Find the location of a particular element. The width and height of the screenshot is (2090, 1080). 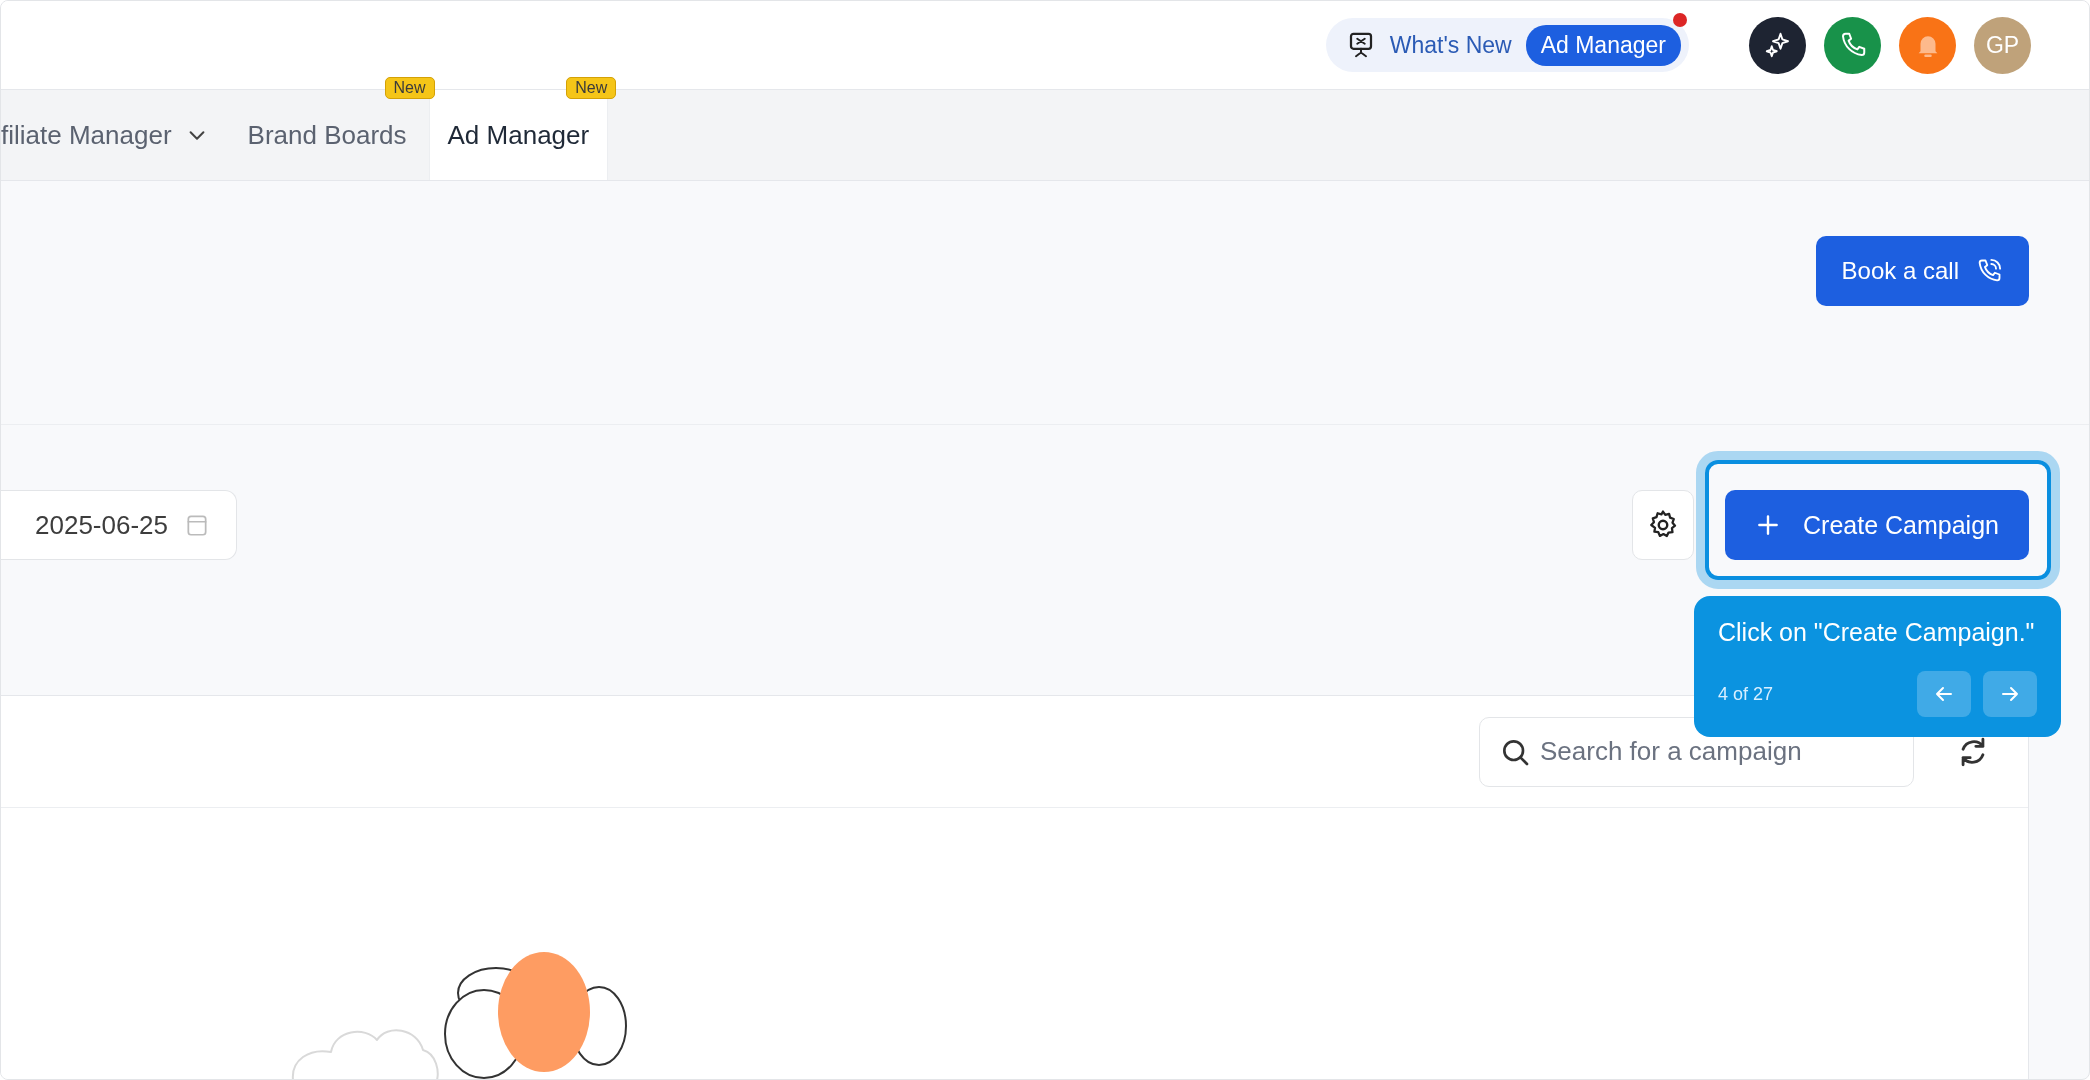

calendar-icon is located at coordinates (197, 525).